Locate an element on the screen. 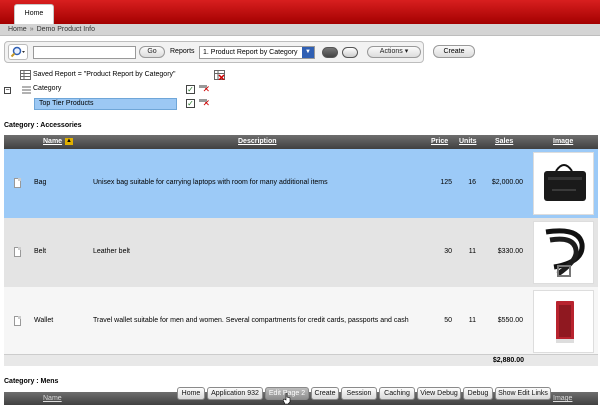 Image resolution: width=600 pixels, height=405 pixels. top-tier-delete-icon: ✕ is located at coordinates (204, 103).